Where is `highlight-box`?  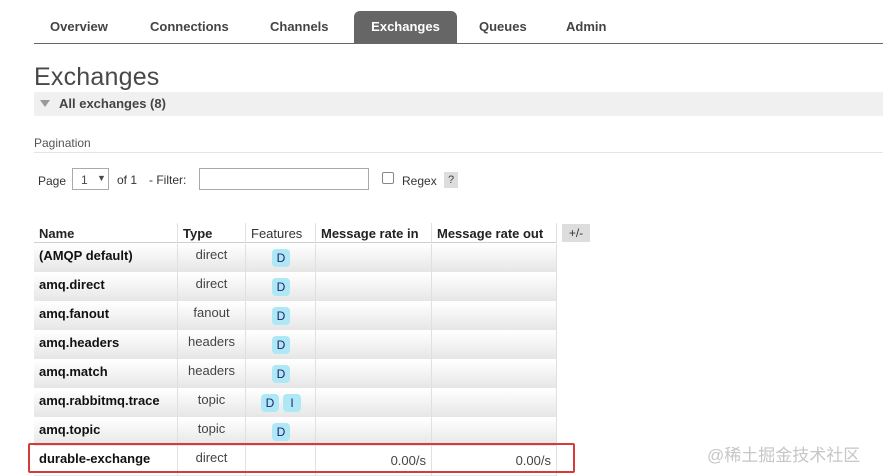 highlight-box is located at coordinates (301, 458).